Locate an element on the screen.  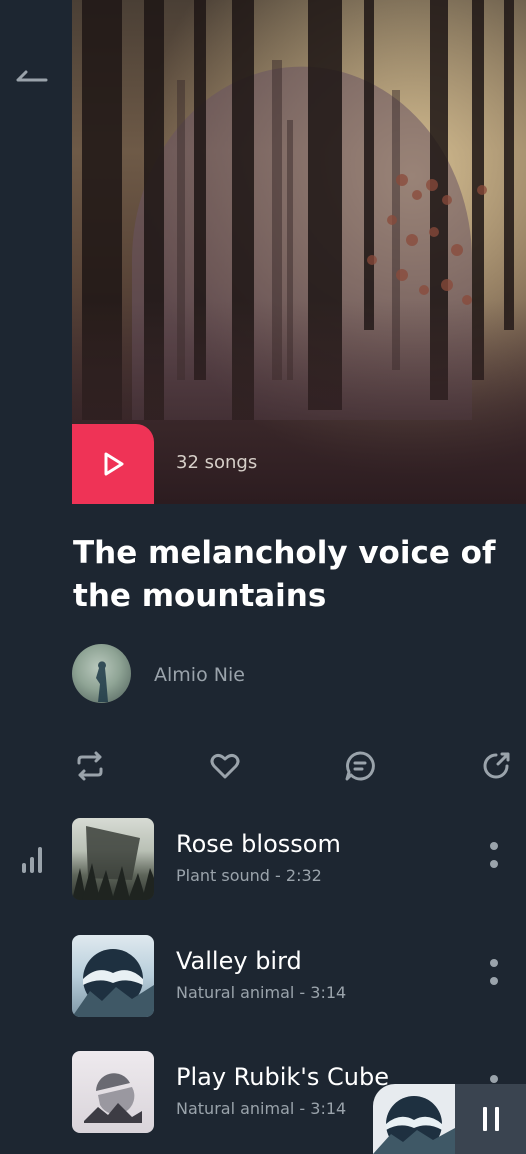
heart-icon is located at coordinates (225, 766).